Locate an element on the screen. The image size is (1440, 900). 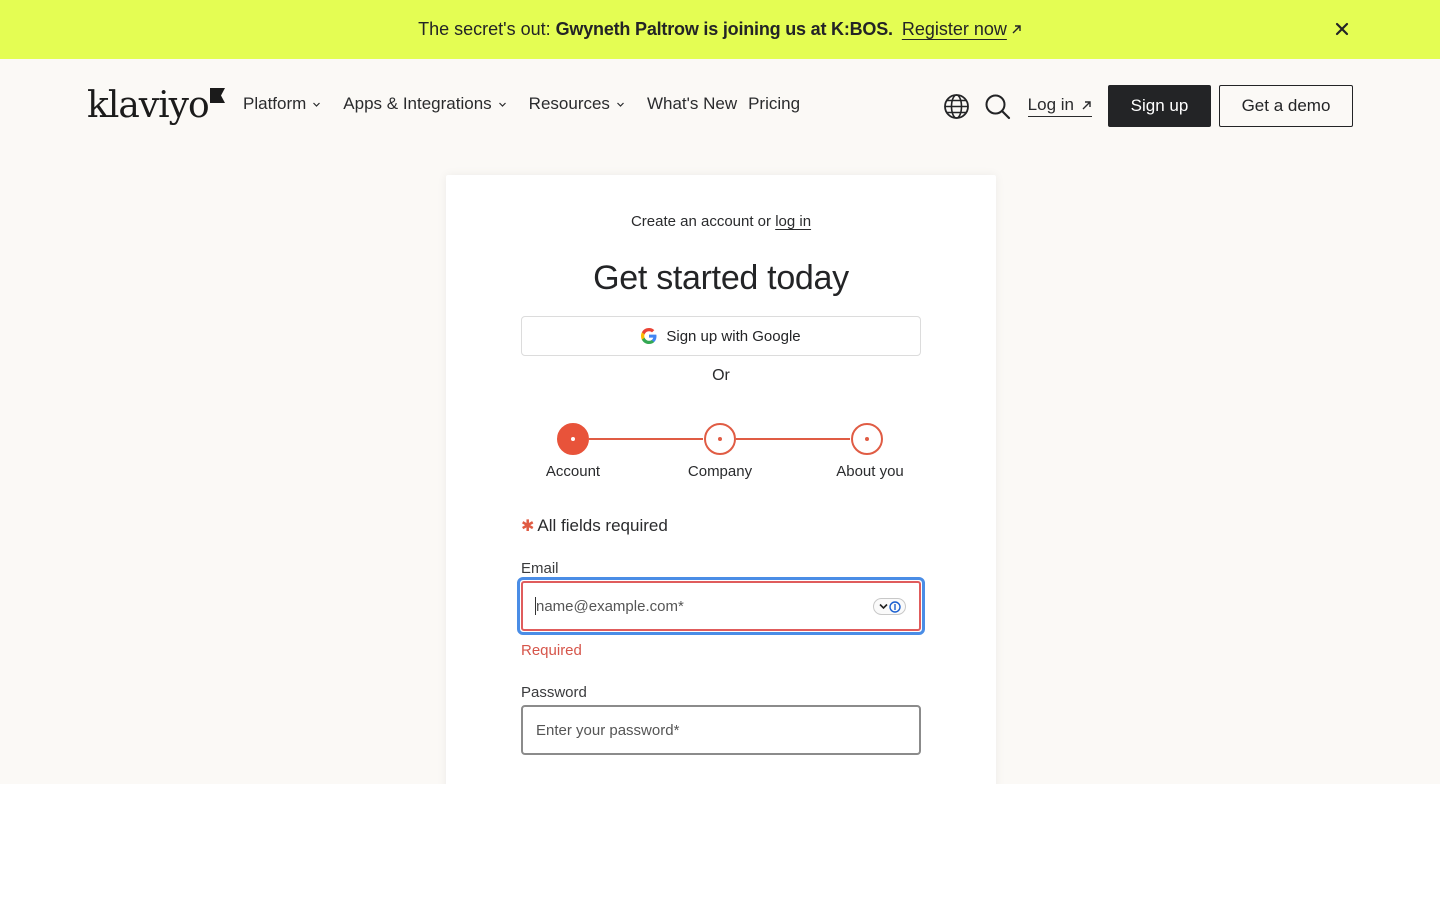
email-placeholder: name@example.com* is located at coordinates (610, 606).